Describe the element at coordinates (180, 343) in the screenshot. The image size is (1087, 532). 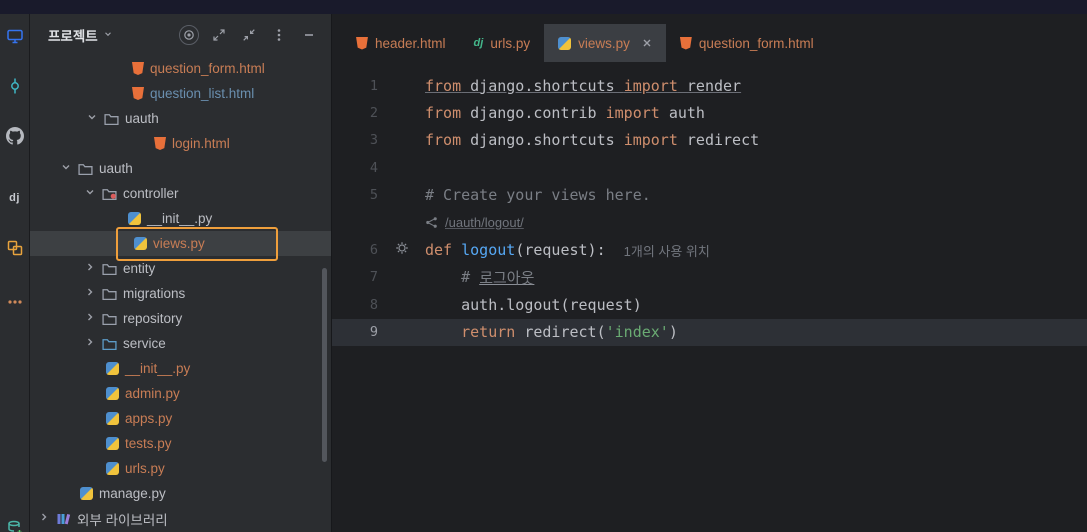
I see `tree-item-service: service` at that location.